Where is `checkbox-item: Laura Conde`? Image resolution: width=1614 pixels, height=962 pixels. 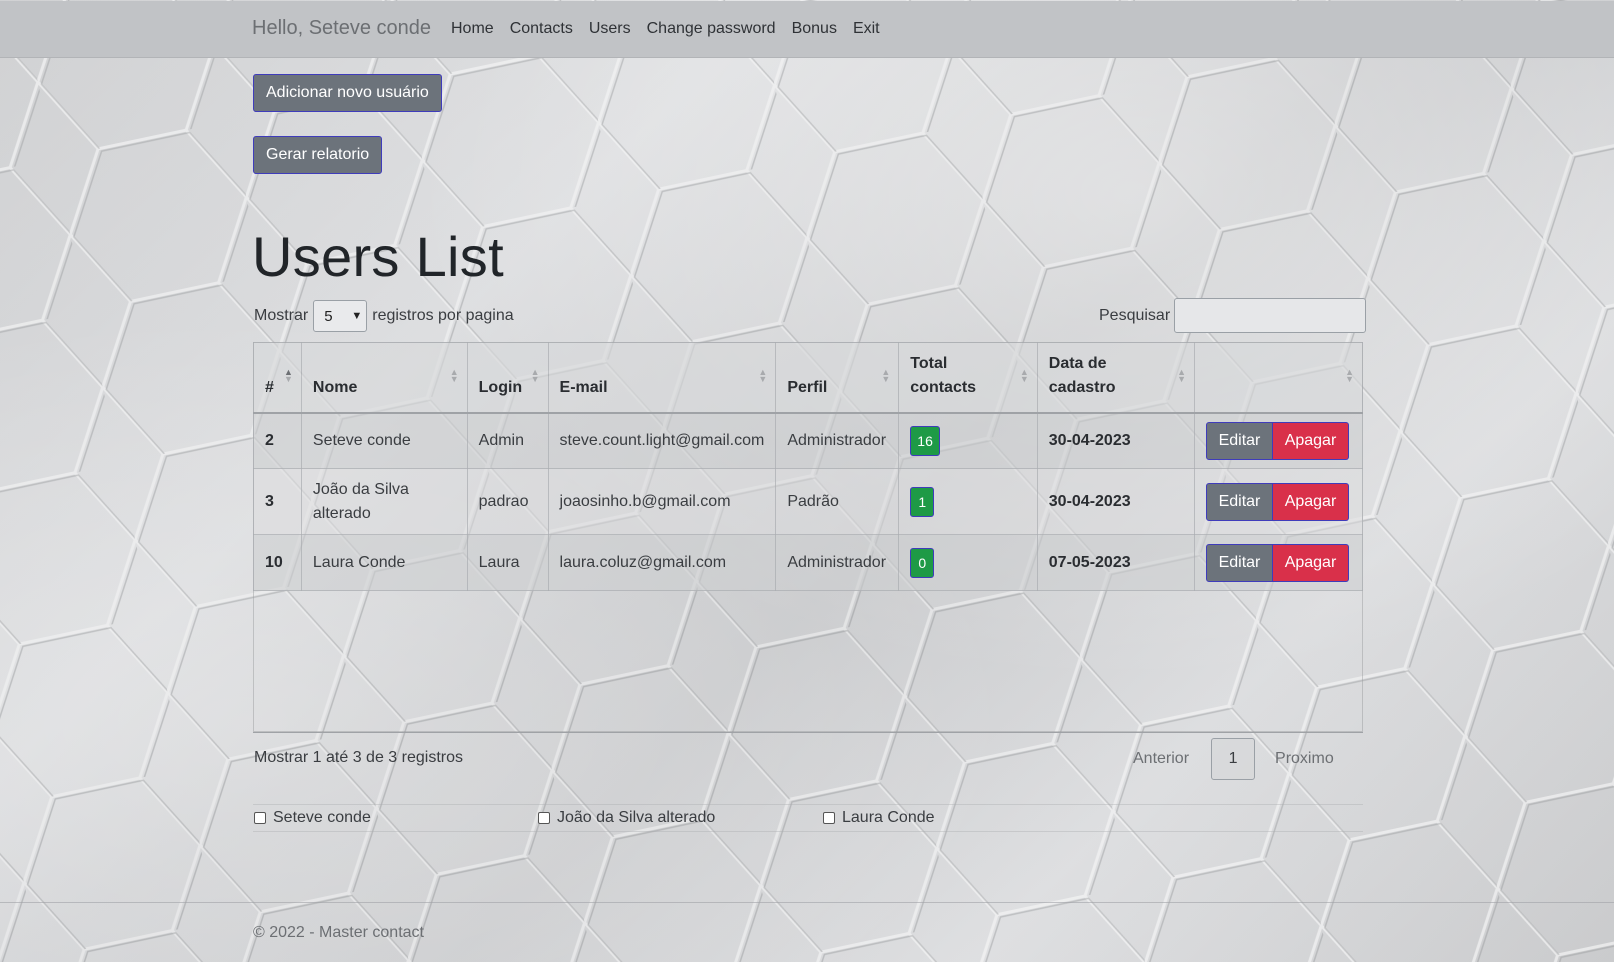
checkbox-item: Laura Conde is located at coordinates (879, 818).